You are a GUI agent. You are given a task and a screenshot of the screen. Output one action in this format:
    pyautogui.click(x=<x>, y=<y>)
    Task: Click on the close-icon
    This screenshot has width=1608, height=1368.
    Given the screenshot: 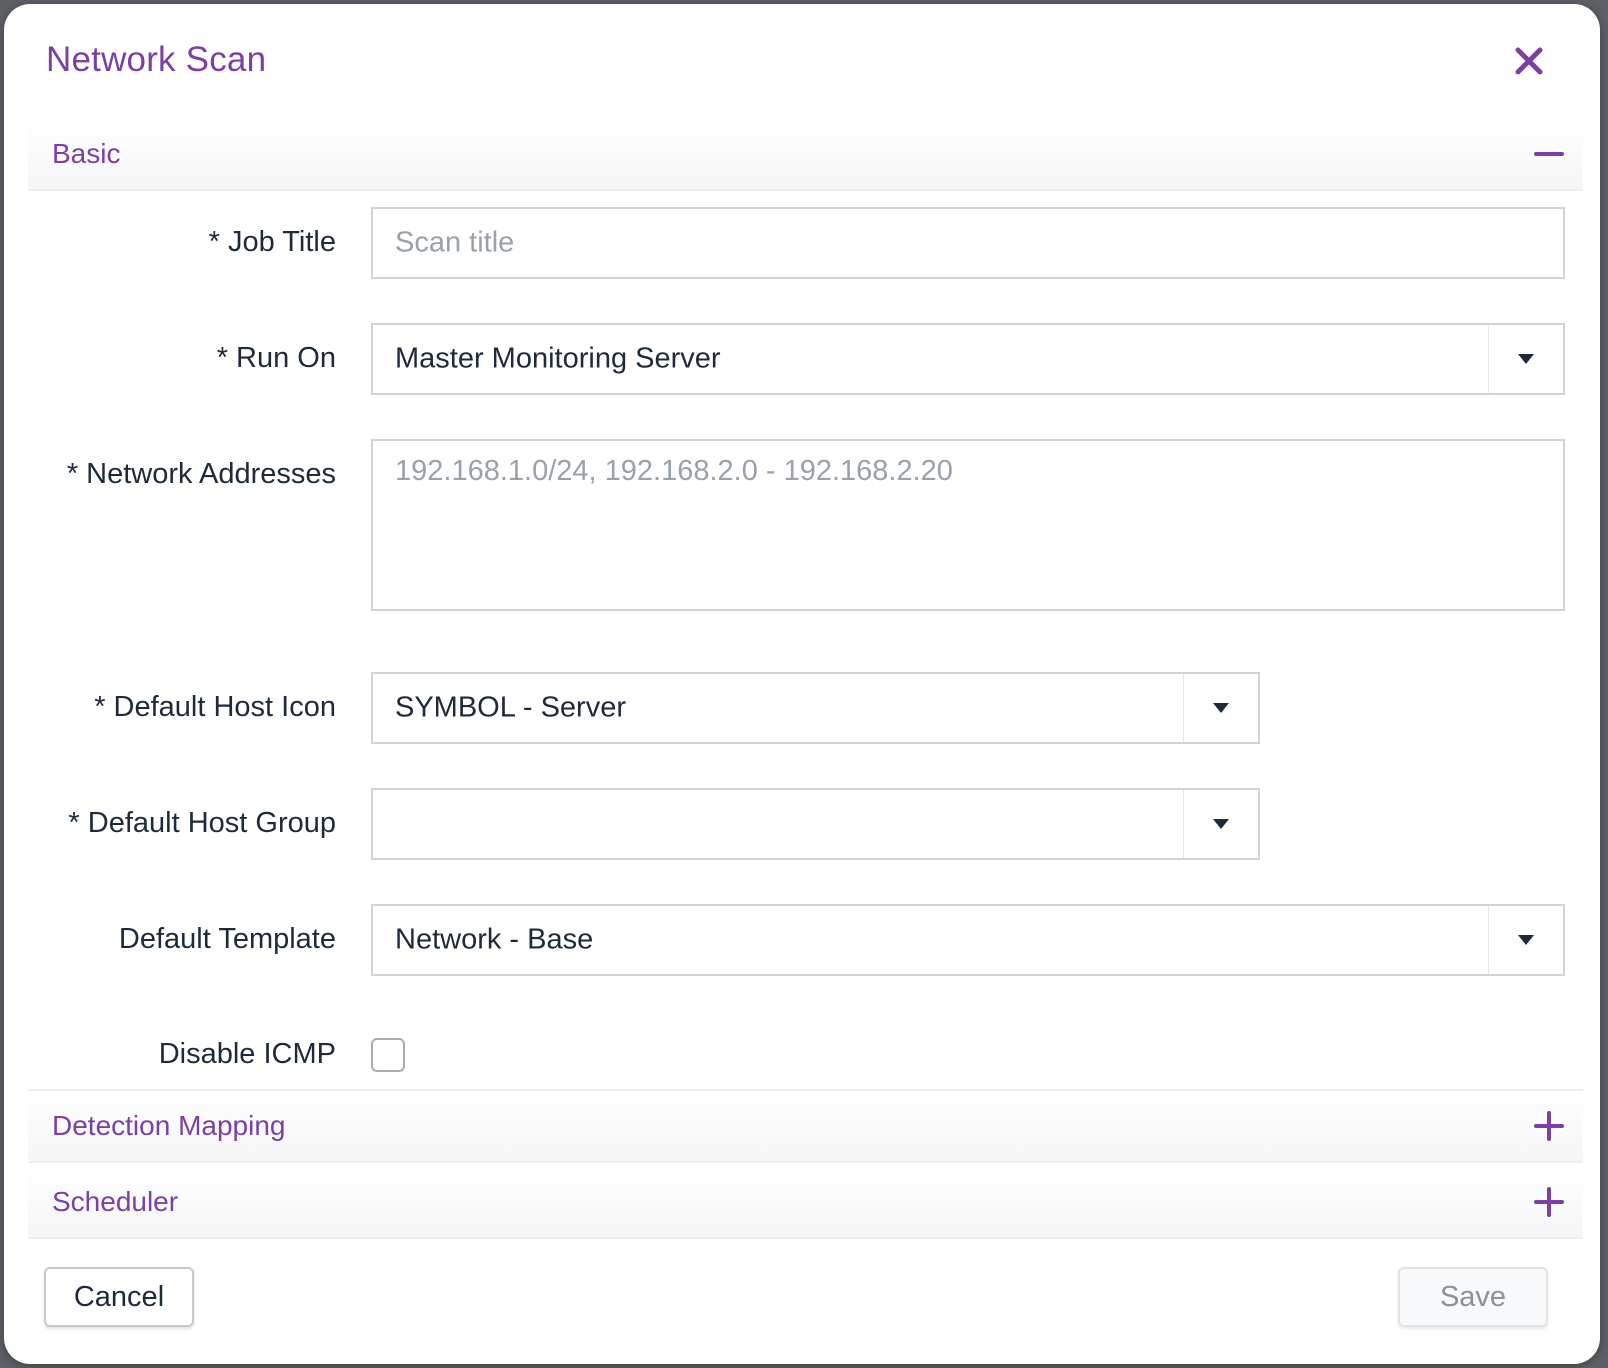 What is the action you would take?
    pyautogui.click(x=1529, y=61)
    